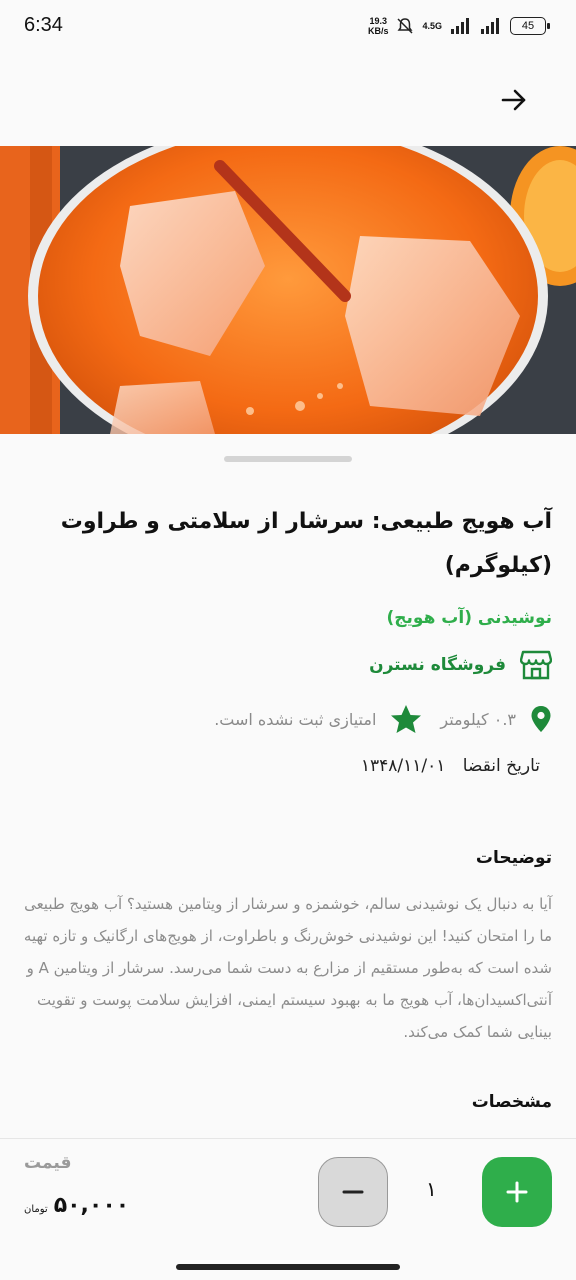 The height and width of the screenshot is (1280, 576). What do you see at coordinates (288, 28) in the screenshot?
I see `status-bar: 6:34 19.3 KB/s 4.5G 45` at bounding box center [288, 28].